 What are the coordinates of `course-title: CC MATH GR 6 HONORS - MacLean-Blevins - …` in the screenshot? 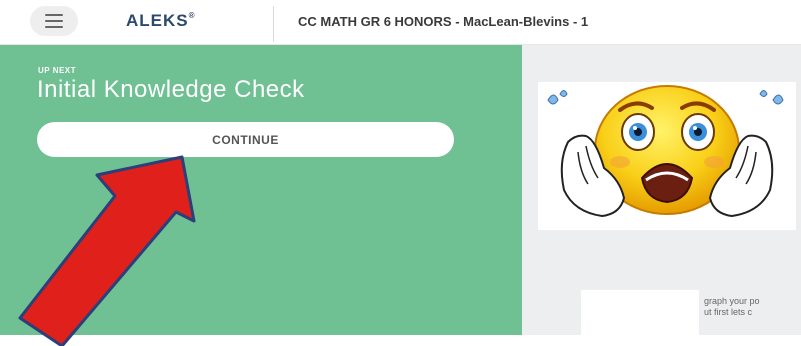 It's located at (443, 21).